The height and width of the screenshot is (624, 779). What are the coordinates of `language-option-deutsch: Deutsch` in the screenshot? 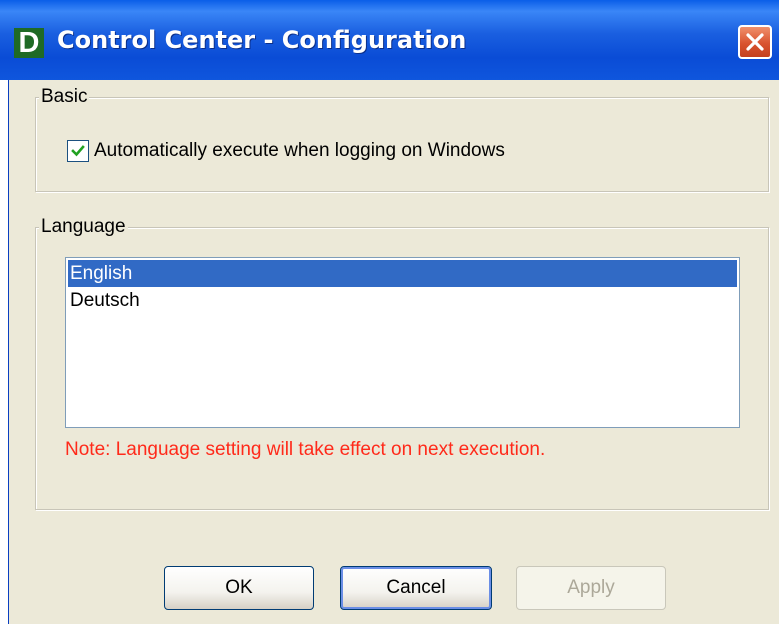 It's located at (402, 300).